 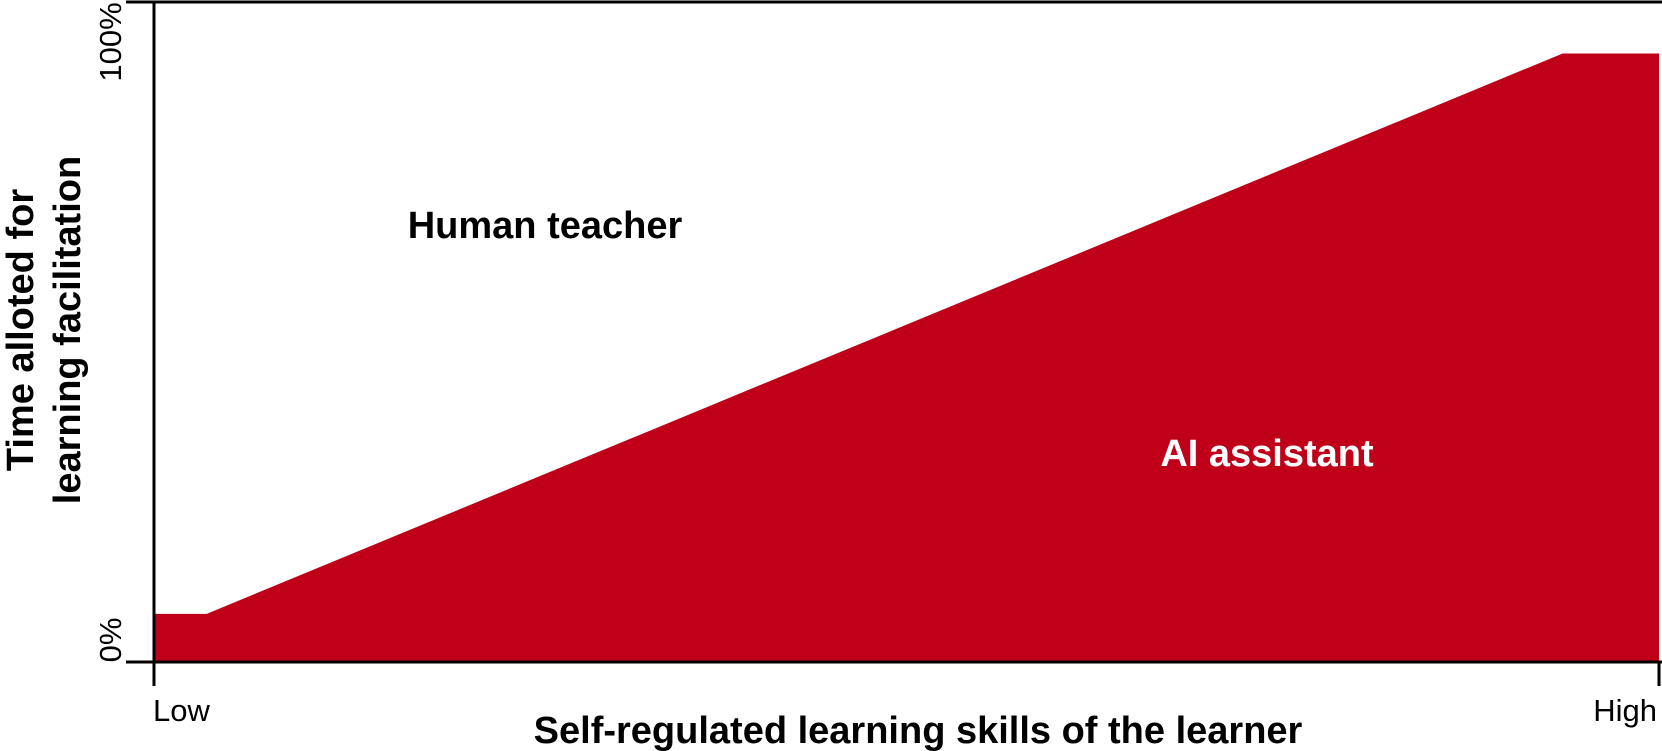 What do you see at coordinates (181, 710) in the screenshot?
I see `x-tick-label-low: Low` at bounding box center [181, 710].